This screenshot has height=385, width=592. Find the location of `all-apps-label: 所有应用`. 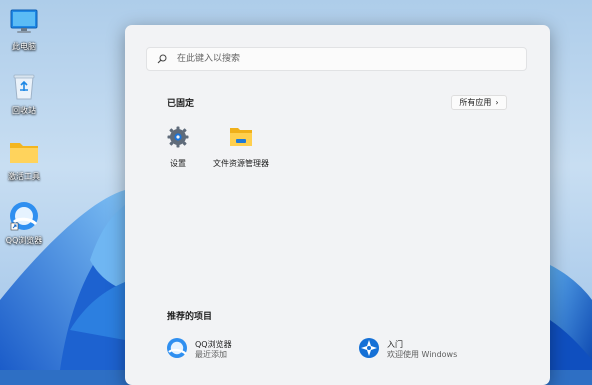

all-apps-label: 所有应用 is located at coordinates (475, 102).